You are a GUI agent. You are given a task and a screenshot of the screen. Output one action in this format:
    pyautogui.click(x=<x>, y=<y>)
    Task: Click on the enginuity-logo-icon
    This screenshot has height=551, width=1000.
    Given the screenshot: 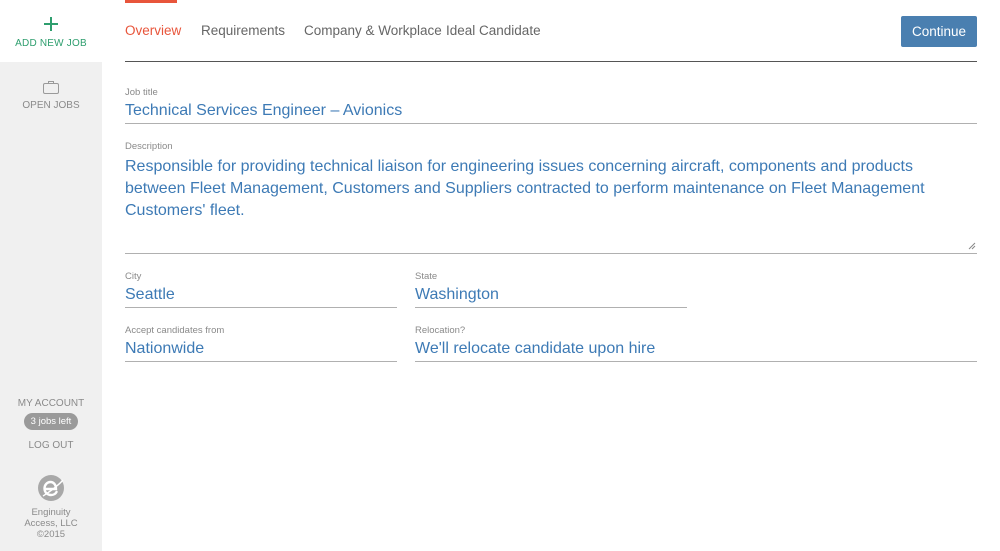 What is the action you would take?
    pyautogui.click(x=51, y=488)
    